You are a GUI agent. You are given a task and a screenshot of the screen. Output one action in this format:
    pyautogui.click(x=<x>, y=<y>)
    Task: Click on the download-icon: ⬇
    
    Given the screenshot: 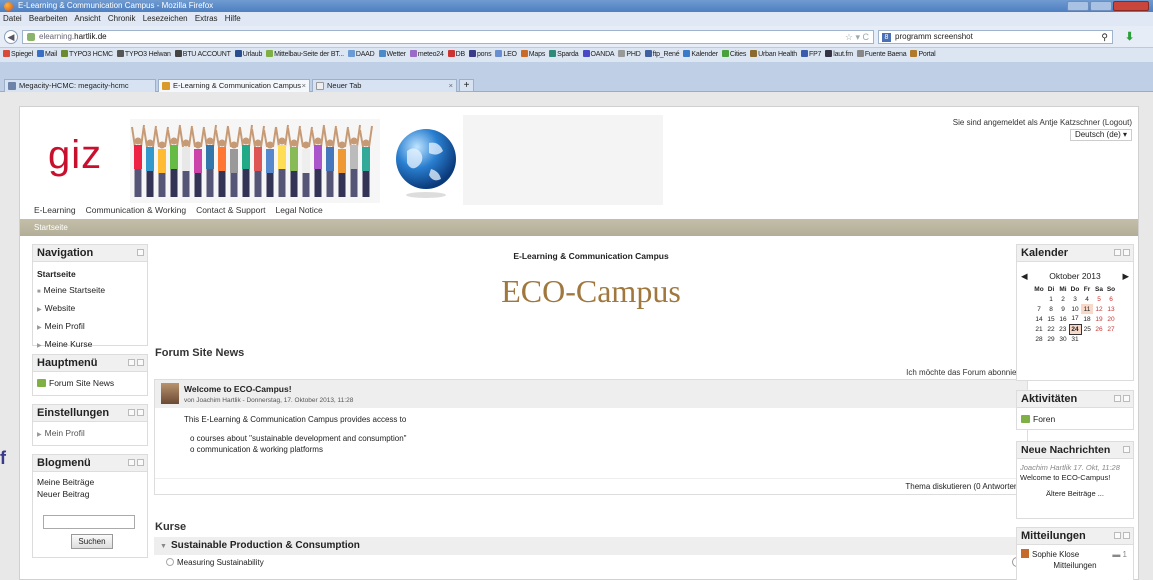 What is the action you would take?
    pyautogui.click(x=1129, y=36)
    